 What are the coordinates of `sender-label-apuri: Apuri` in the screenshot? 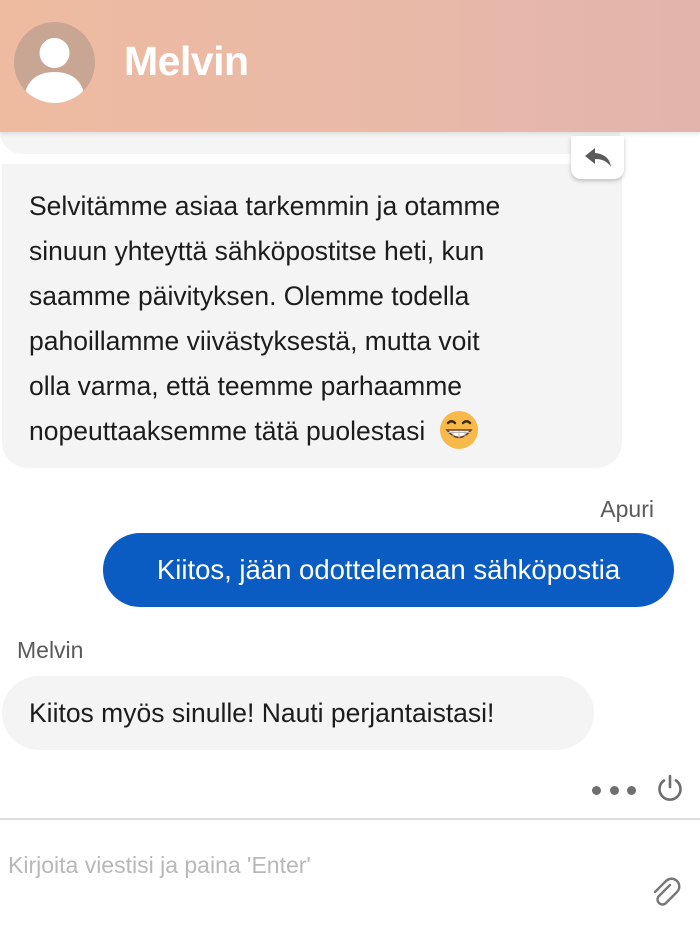 It's located at (627, 509).